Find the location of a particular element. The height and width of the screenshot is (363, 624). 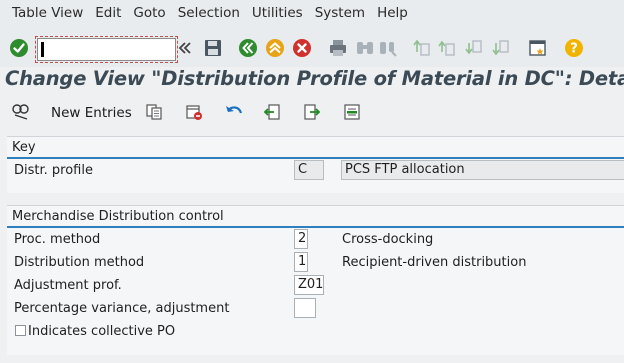

next-entry-icon is located at coordinates (312, 112).